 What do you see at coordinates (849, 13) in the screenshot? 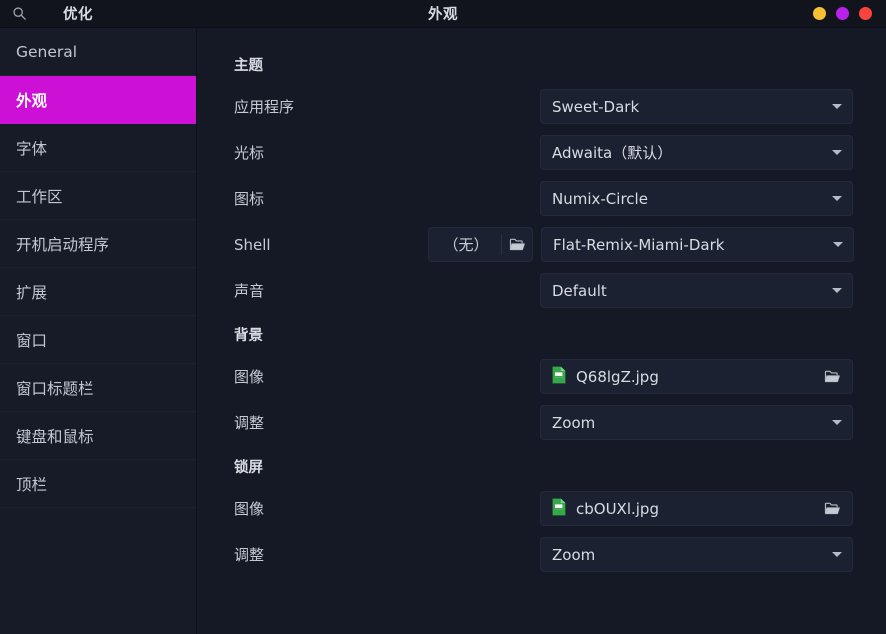
I see `window-controls` at bounding box center [849, 13].